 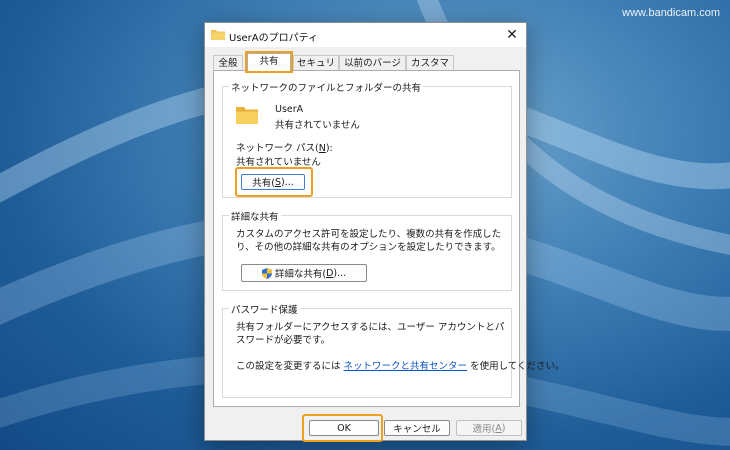 I want to click on tab-customize: カスタマイズ, so click(x=430, y=69).